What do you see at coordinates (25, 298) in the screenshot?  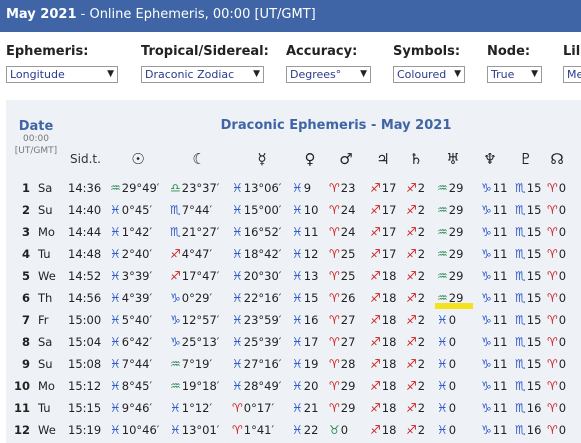 I see `day-number: 6` at bounding box center [25, 298].